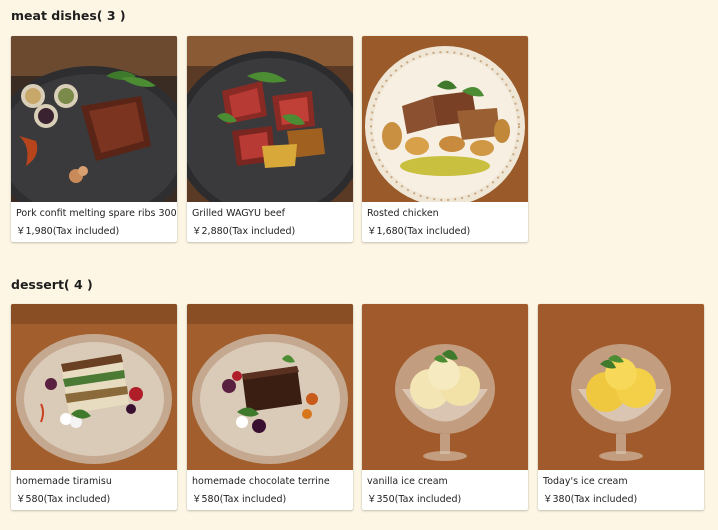 The height and width of the screenshot is (530, 718). Describe the element at coordinates (68, 231) in the screenshot. I see `dish-price: ￥1,980(Tax included)` at that location.